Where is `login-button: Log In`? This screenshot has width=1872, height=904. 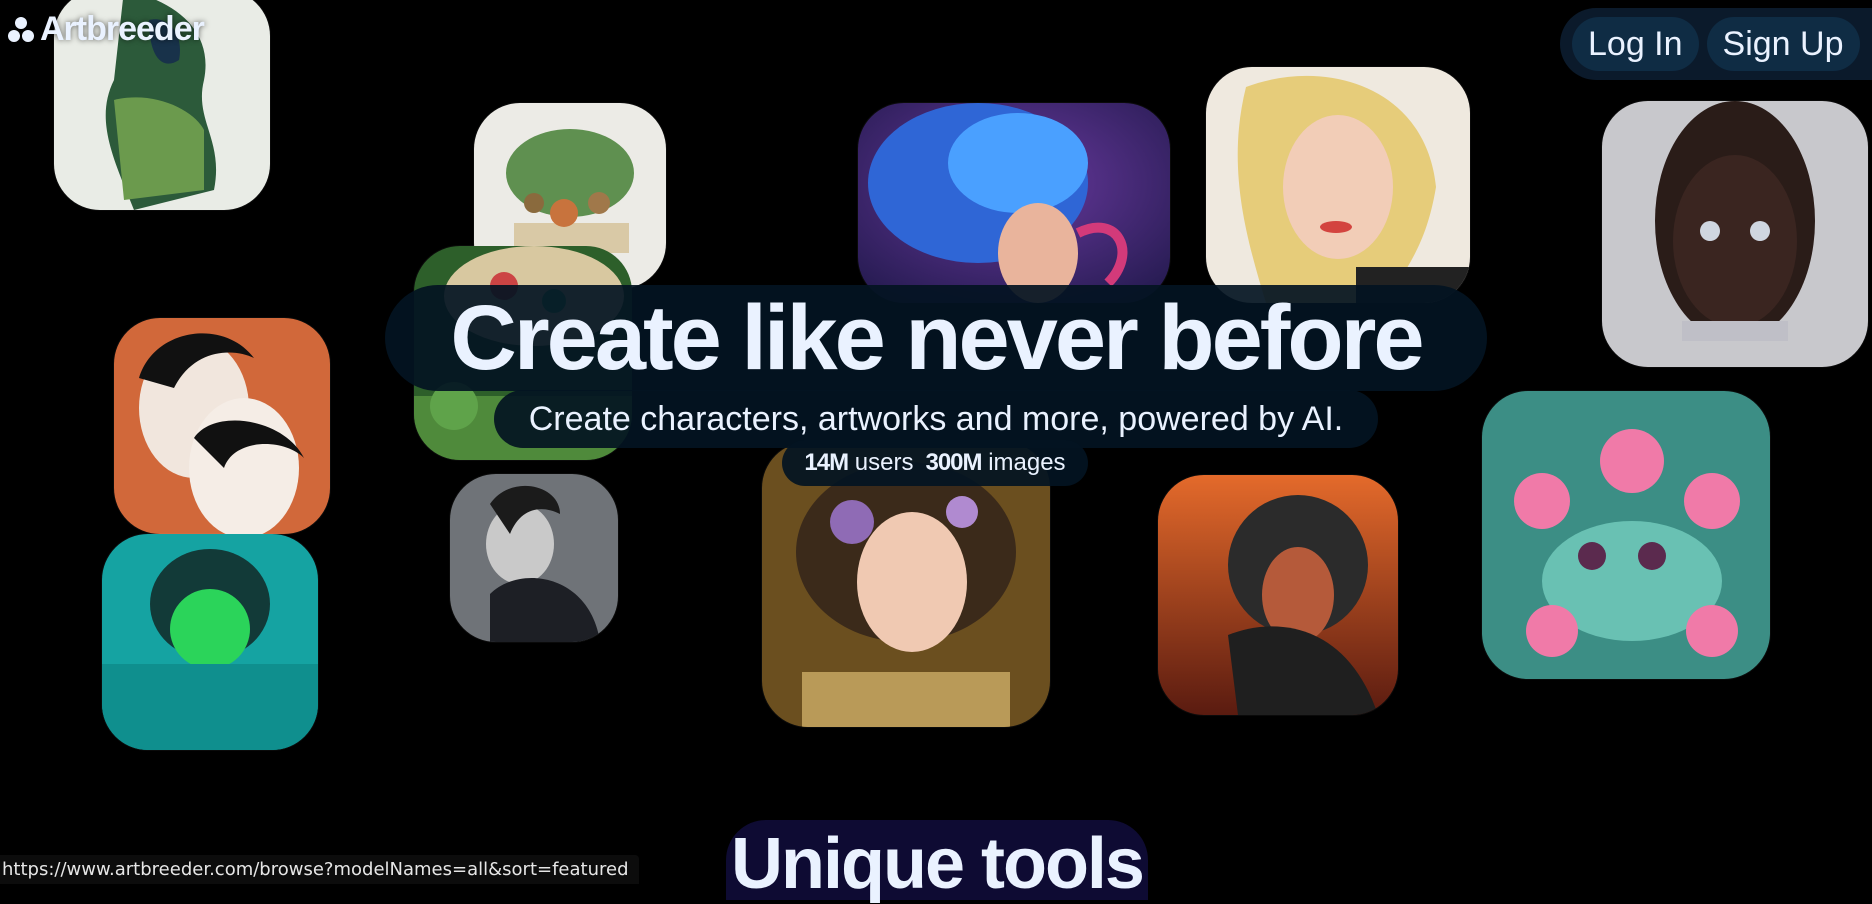
login-button: Log In is located at coordinates (1635, 44).